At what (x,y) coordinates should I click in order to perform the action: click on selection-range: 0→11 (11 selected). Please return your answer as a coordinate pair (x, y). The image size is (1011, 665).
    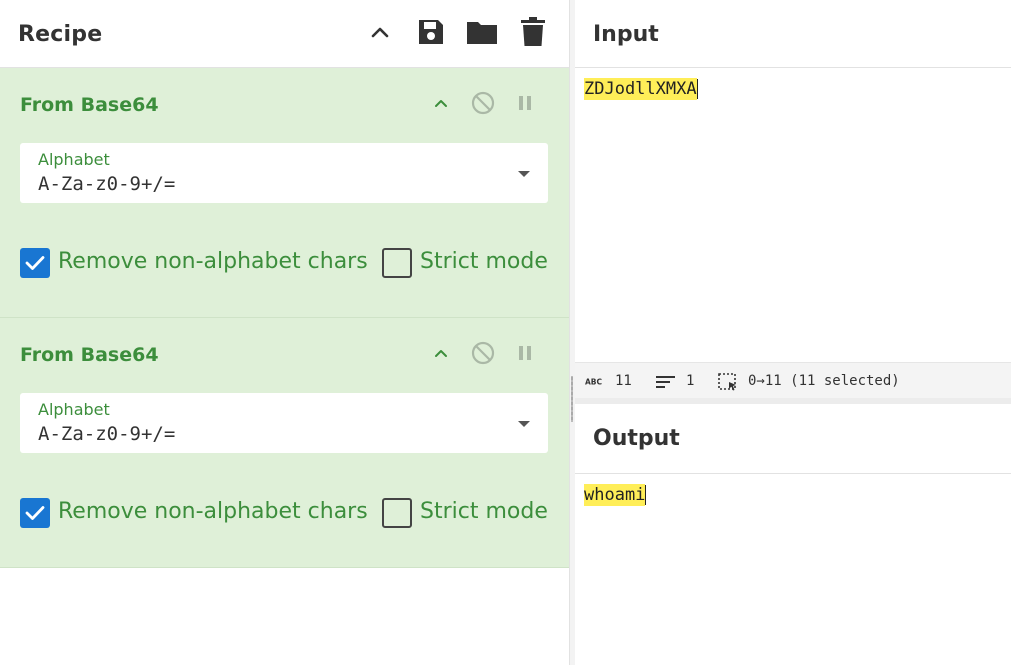
    Looking at the image, I should click on (824, 381).